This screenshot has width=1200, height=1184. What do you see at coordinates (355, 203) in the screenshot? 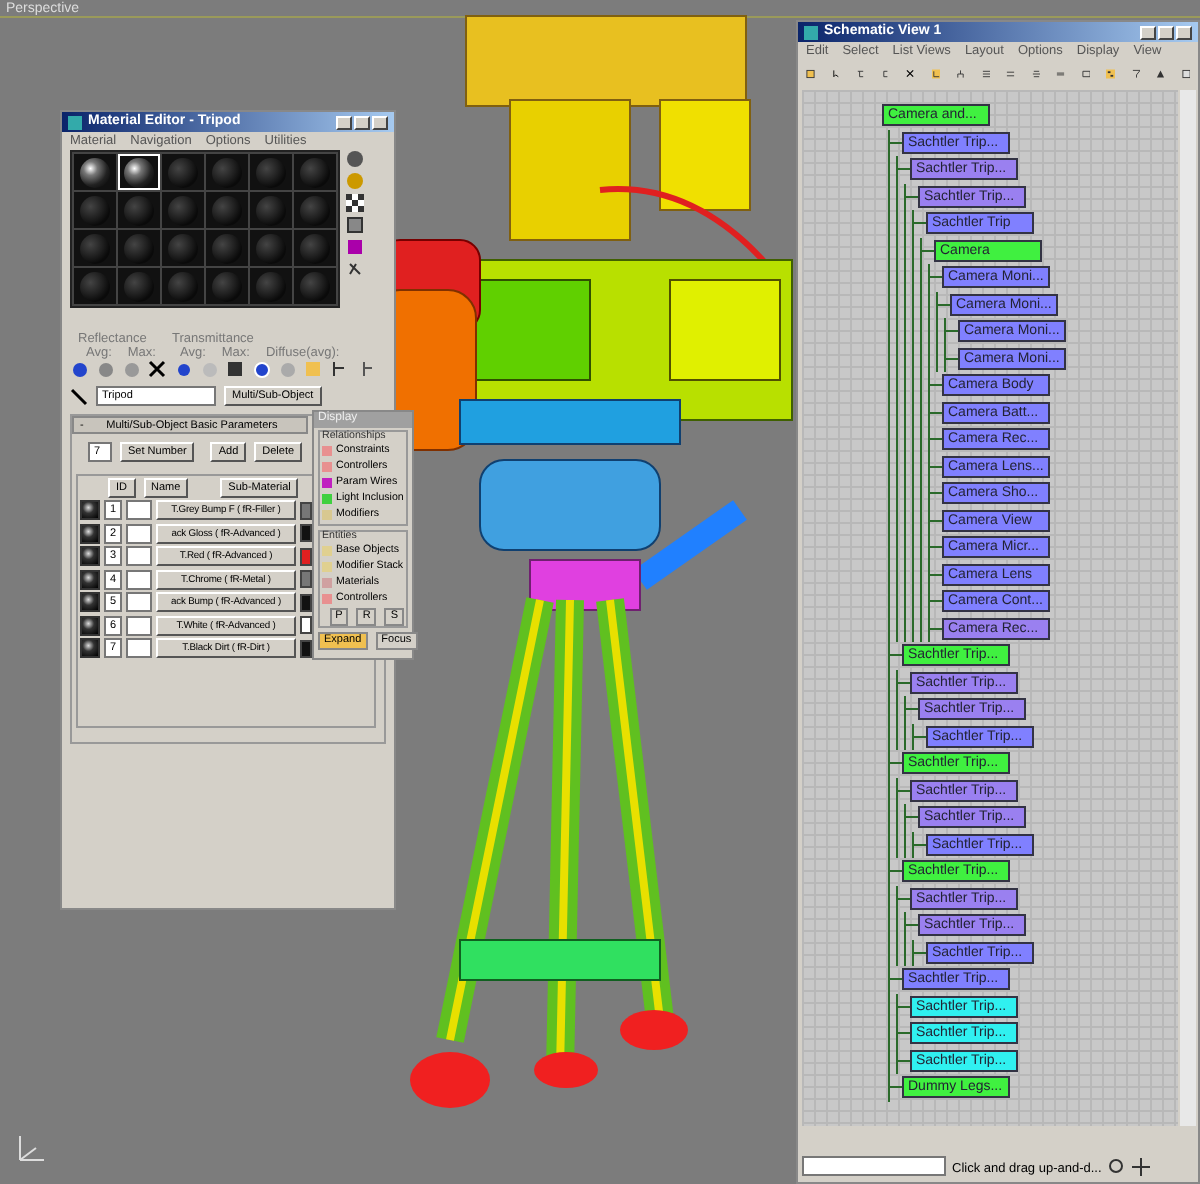
I see `checker-icon` at bounding box center [355, 203].